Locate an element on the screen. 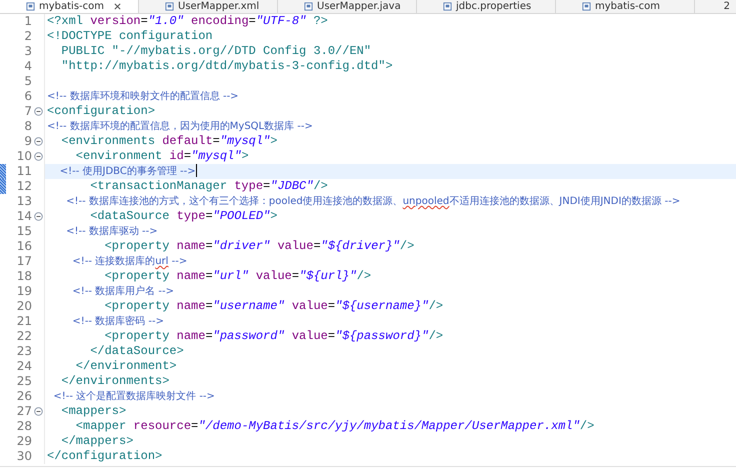  line-number: 3 is located at coordinates (27, 51).